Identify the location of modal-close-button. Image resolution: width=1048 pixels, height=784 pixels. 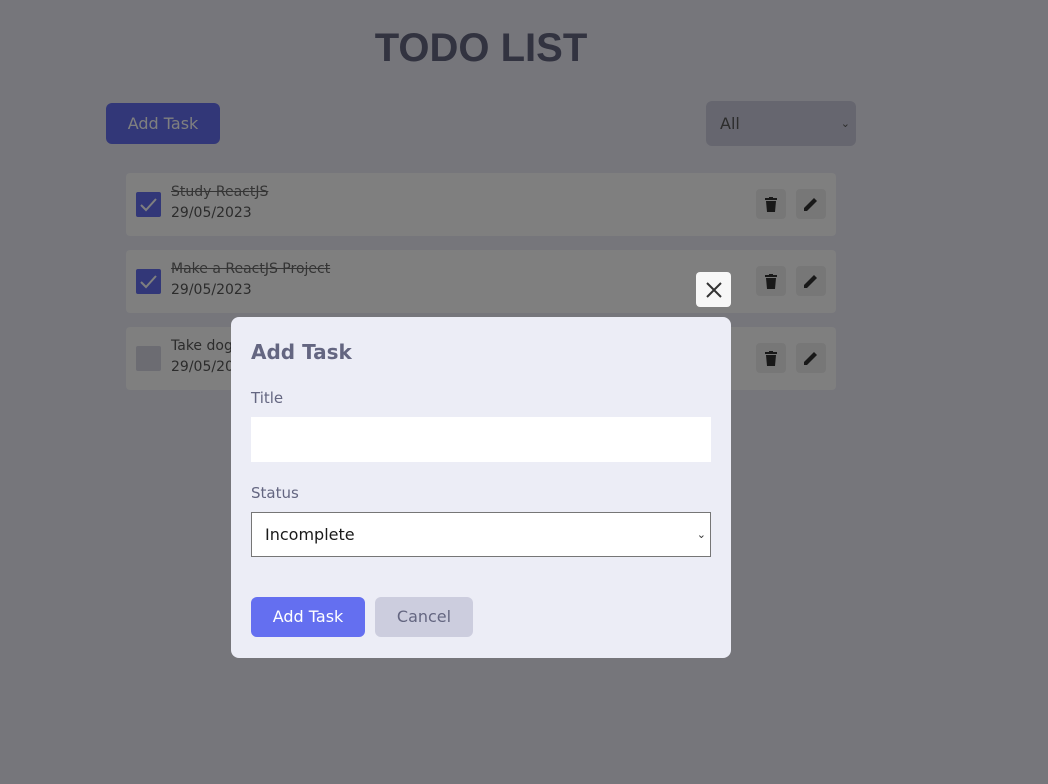
(713, 289).